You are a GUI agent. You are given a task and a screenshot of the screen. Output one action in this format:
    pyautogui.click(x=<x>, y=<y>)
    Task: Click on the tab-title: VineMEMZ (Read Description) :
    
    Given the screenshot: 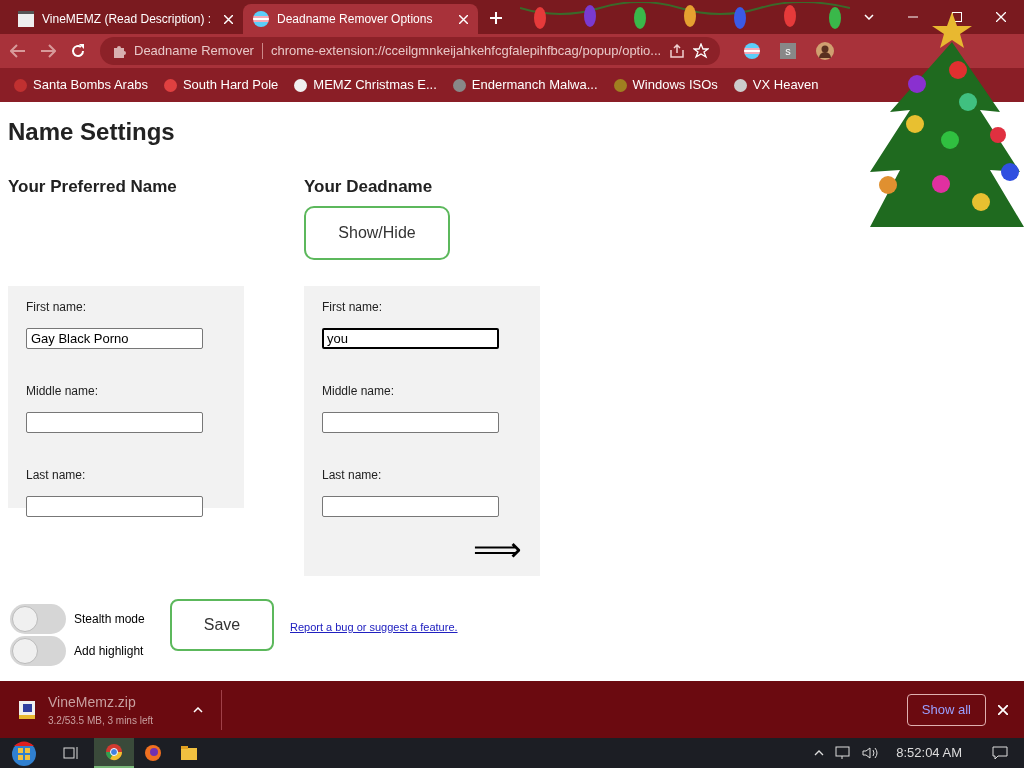 What is the action you would take?
    pyautogui.click(x=127, y=19)
    